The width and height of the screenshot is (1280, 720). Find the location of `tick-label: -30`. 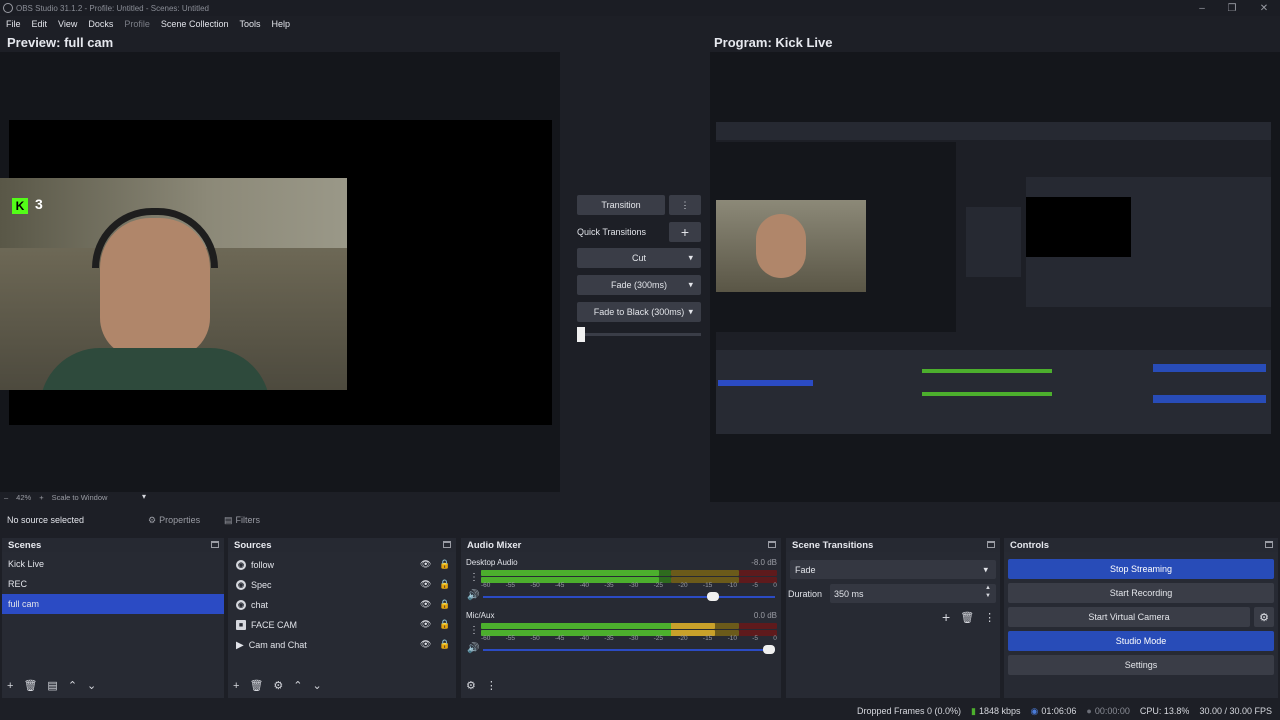

tick-label: -30 is located at coordinates (633, 585).